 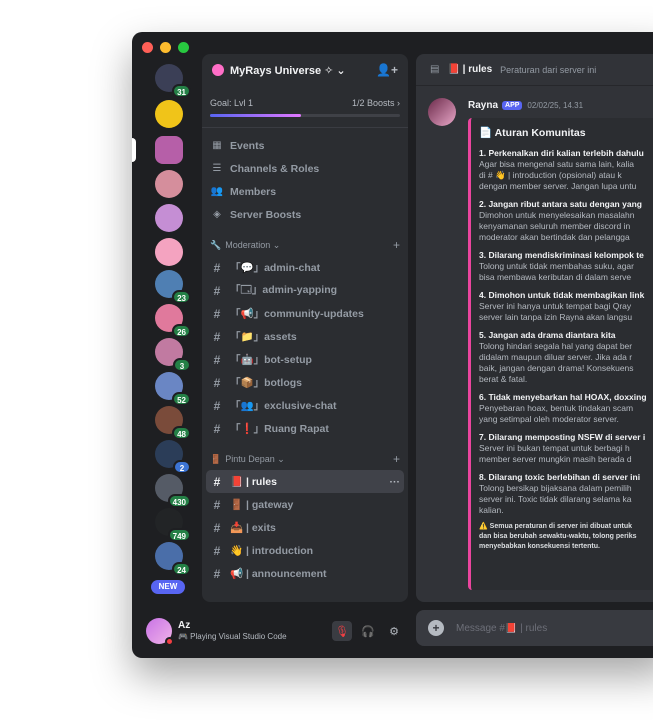 I want to click on rule-text: kenyamanan seluruh member discord in, so click(x=555, y=226).